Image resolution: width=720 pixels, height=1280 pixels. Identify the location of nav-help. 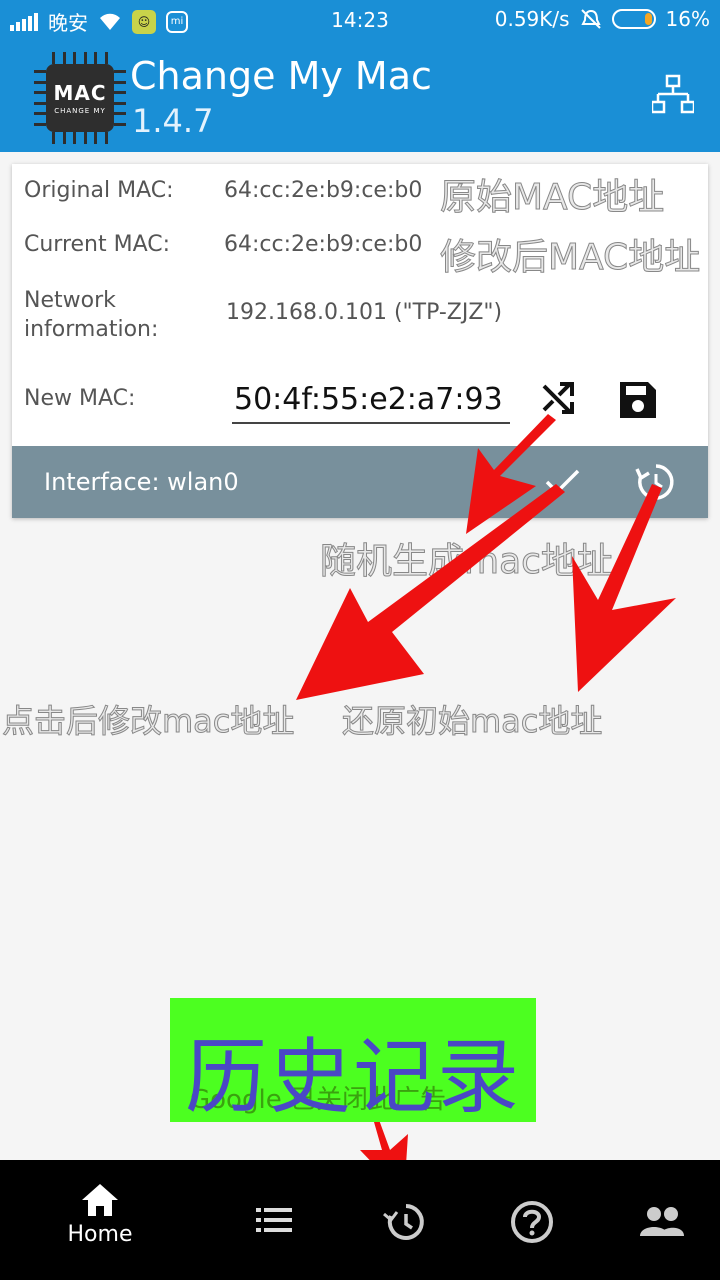
(532, 1220).